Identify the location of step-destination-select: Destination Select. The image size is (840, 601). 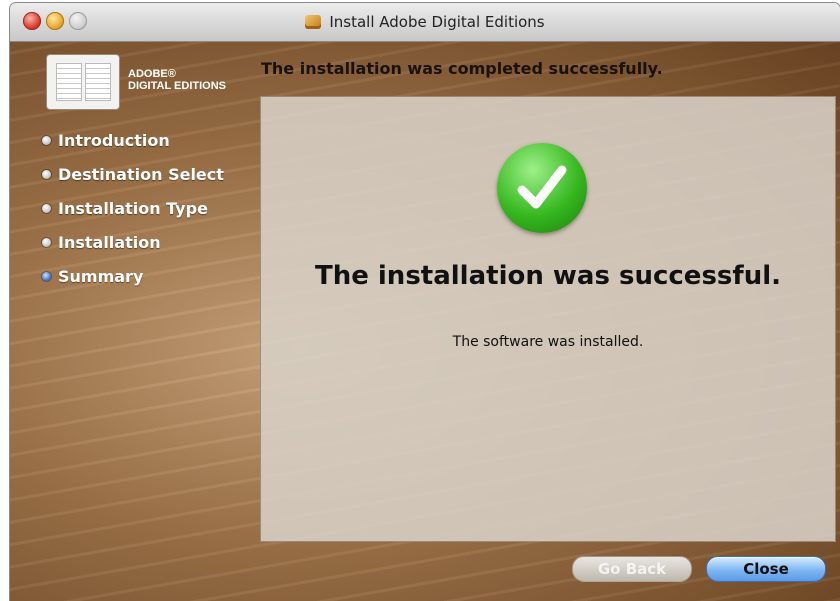
(133, 174).